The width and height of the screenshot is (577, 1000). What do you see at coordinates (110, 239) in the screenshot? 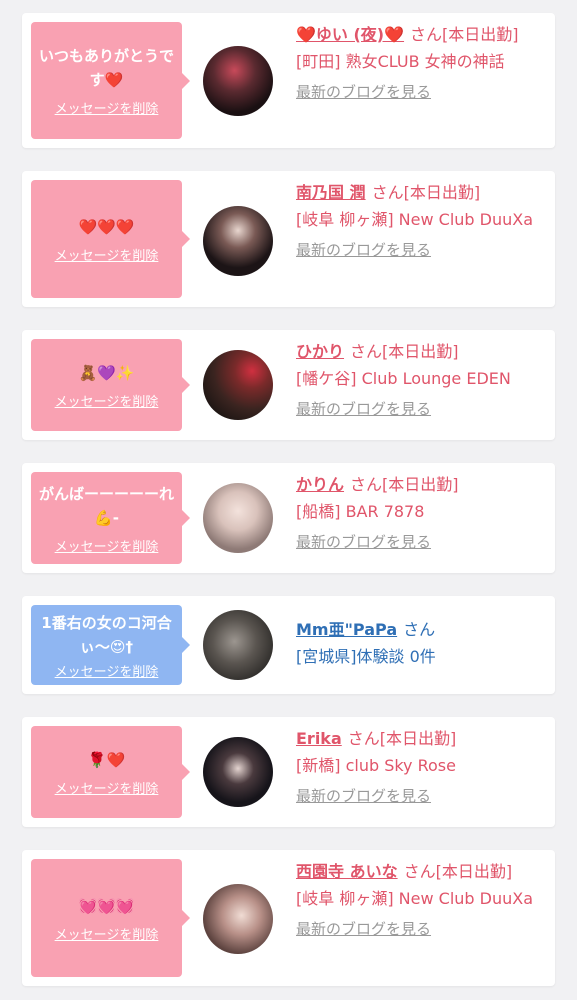
I see `message-bubble: ❤️❤️❤️ メッセージを削除` at bounding box center [110, 239].